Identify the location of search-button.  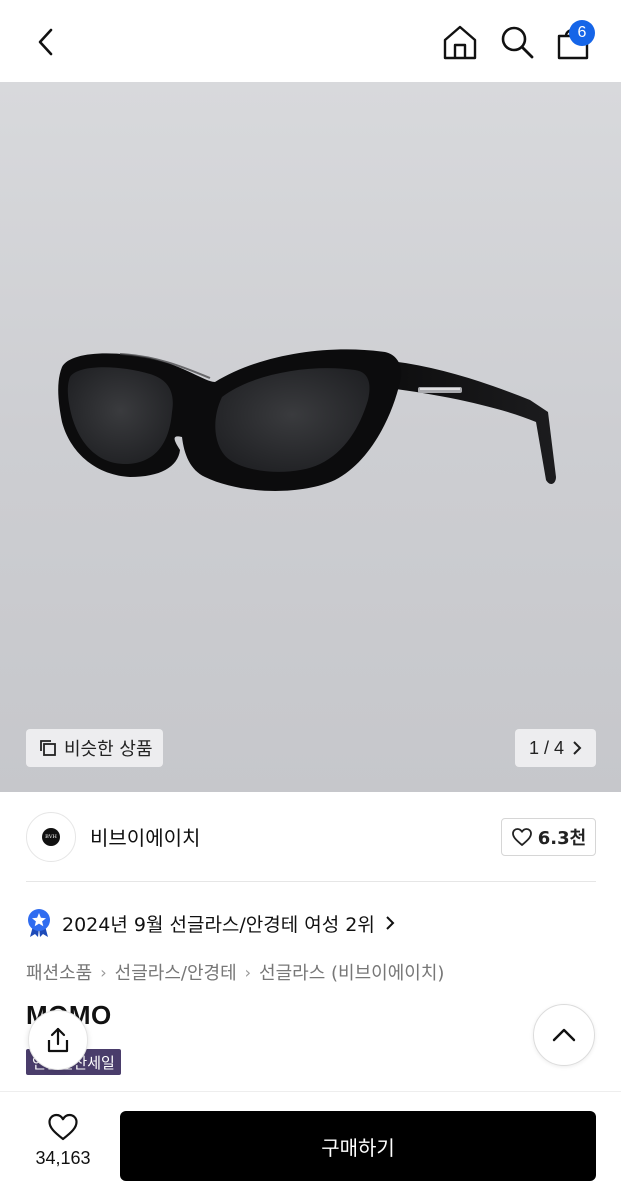
(517, 42).